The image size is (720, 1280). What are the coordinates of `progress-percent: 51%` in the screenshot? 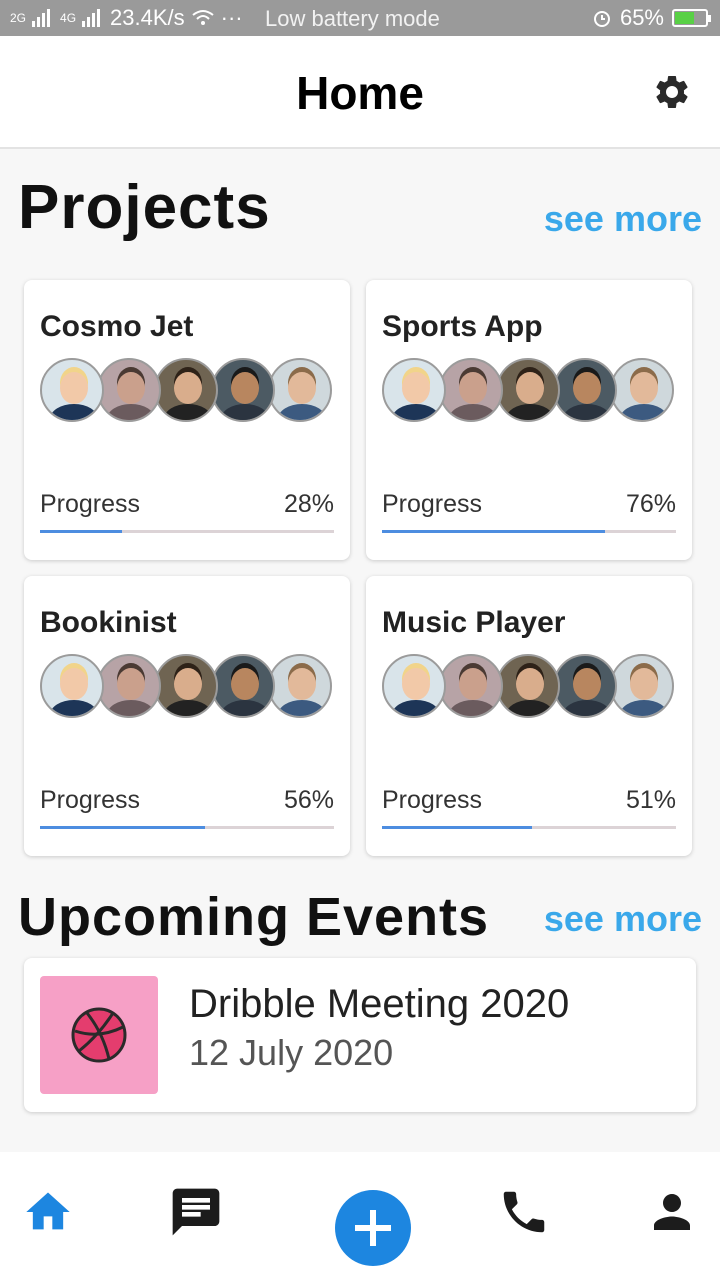 It's located at (650, 800).